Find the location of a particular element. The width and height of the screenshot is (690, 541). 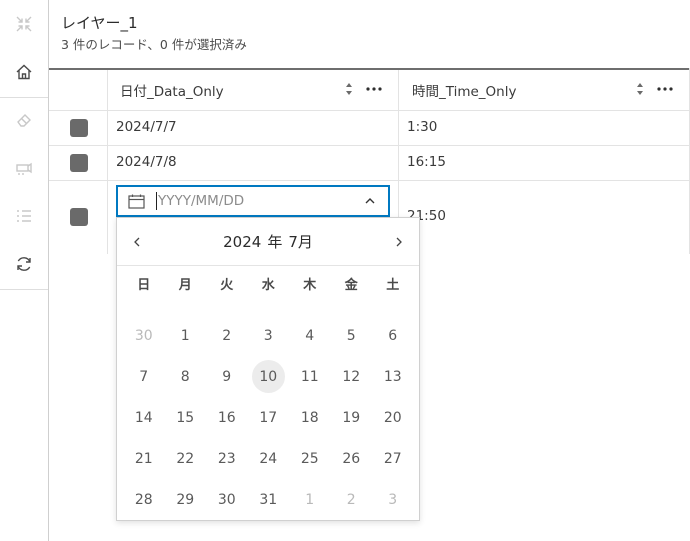

calendar-day: 22 is located at coordinates (186, 458).